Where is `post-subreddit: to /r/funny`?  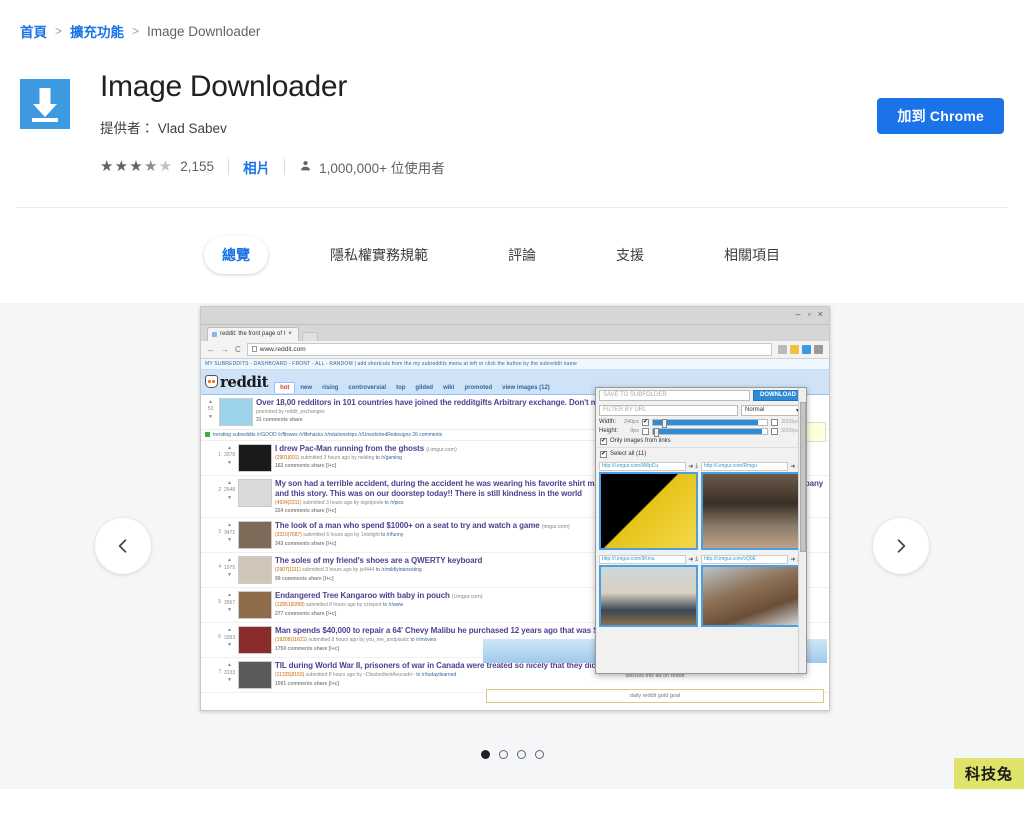 post-subreddit: to /r/funny is located at coordinates (392, 535).